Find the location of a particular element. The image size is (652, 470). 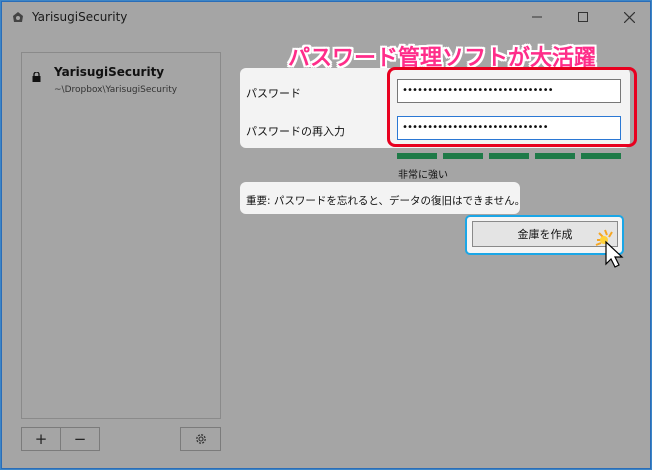

create-vault-label: 金庫を作成 is located at coordinates (545, 234).